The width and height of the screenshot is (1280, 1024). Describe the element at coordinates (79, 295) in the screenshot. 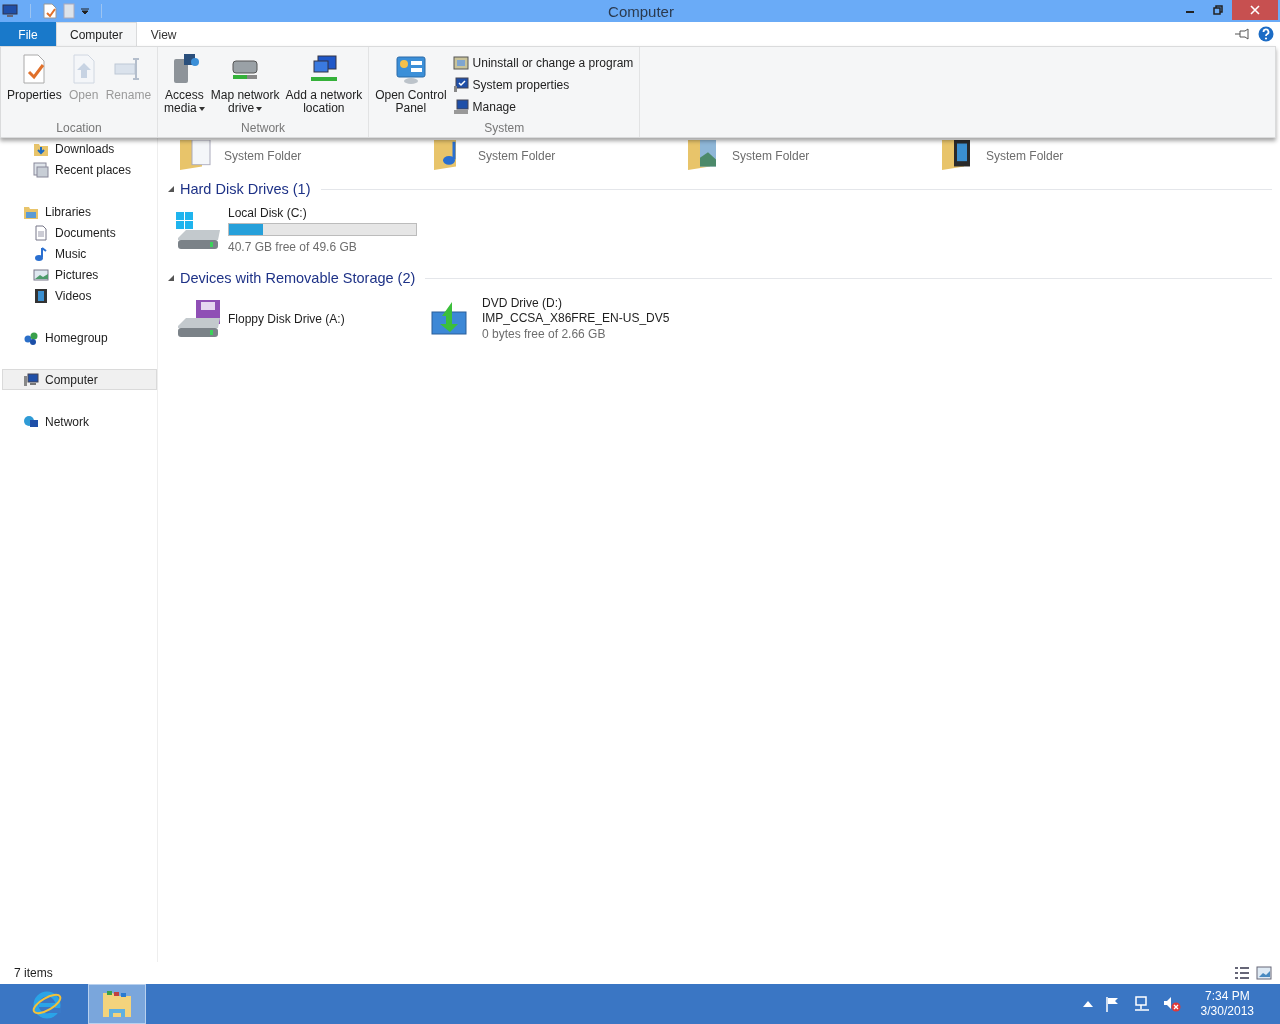

I see `nav-item: Videos` at that location.